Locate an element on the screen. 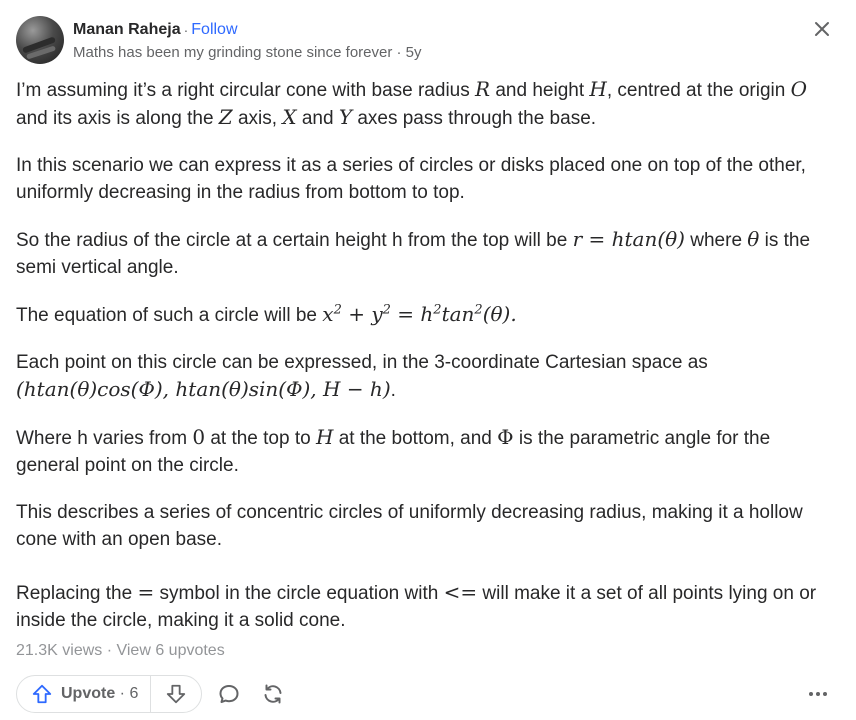 The image size is (856, 720). upvote-arrow-icon is located at coordinates (42, 694).